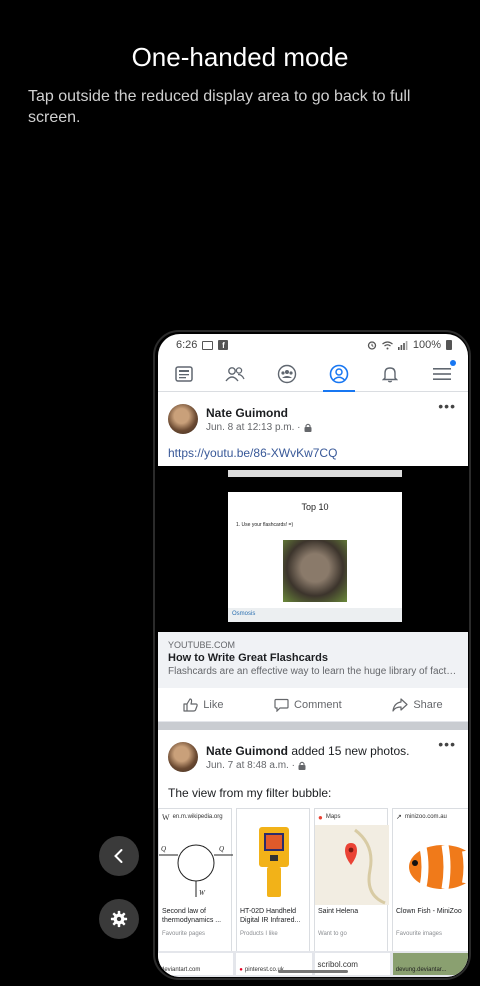 The height and width of the screenshot is (986, 480). I want to click on friends-icon, so click(235, 373).